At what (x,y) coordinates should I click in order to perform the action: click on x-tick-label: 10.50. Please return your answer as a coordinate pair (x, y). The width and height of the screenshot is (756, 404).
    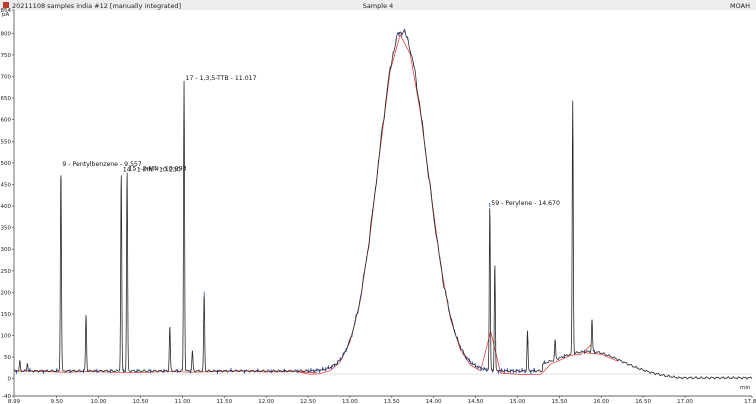
    Looking at the image, I should click on (141, 401).